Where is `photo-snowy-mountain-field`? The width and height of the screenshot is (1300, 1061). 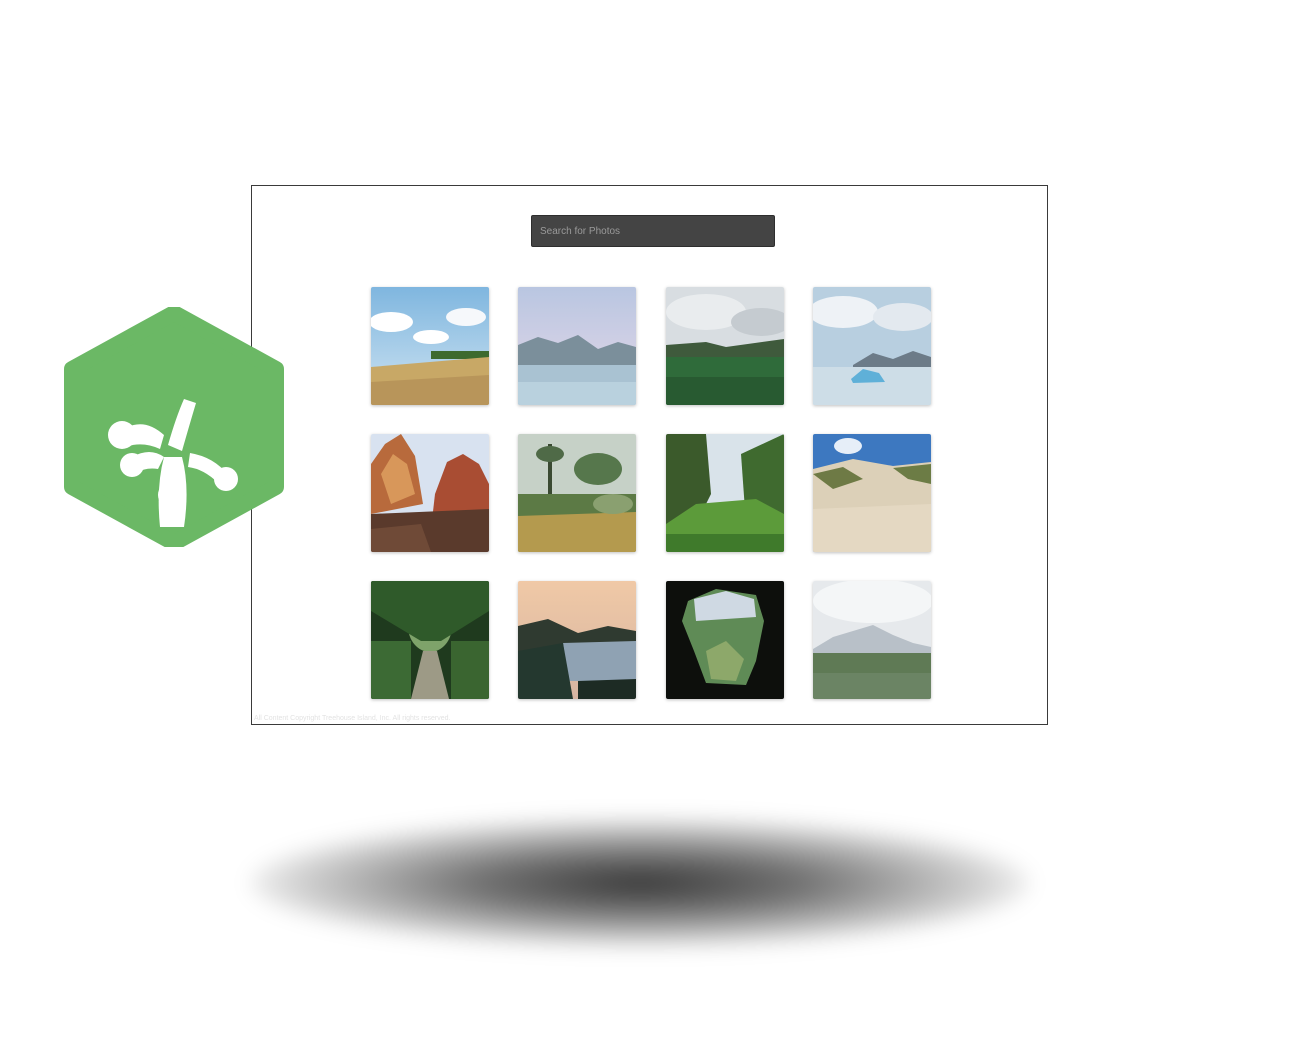 photo-snowy-mountain-field is located at coordinates (872, 640).